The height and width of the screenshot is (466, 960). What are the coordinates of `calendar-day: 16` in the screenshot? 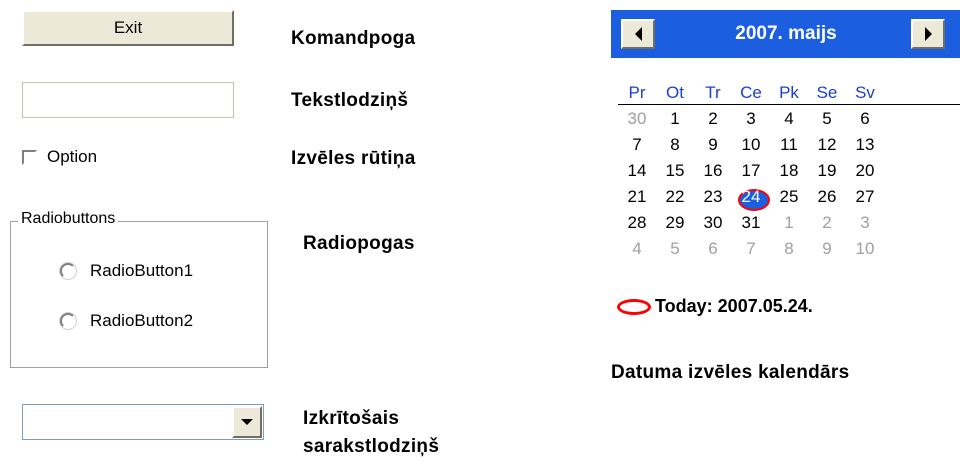 It's located at (713, 171).